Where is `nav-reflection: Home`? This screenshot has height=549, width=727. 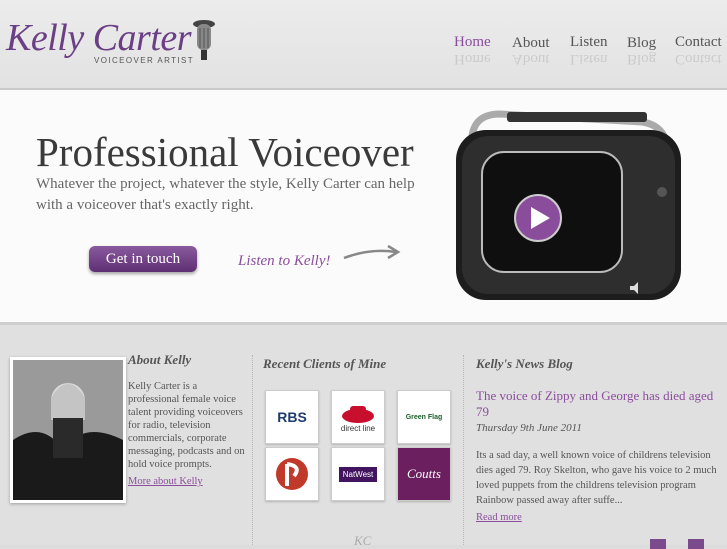
nav-reflection: Home is located at coordinates (472, 59).